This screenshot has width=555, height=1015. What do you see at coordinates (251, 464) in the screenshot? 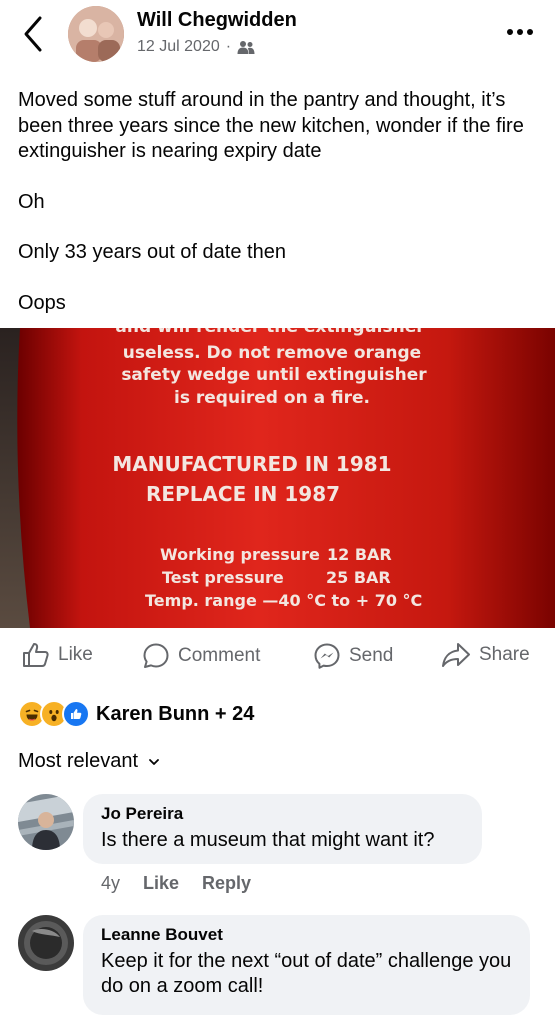
I see `photo-text: MANUFACTURED IN 1981` at bounding box center [251, 464].